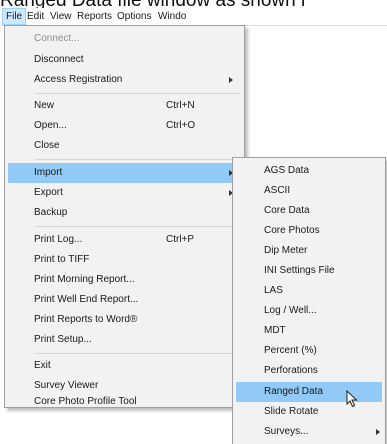  What do you see at coordinates (290, 350) in the screenshot?
I see `menu-item-label: Percent (%)` at bounding box center [290, 350].